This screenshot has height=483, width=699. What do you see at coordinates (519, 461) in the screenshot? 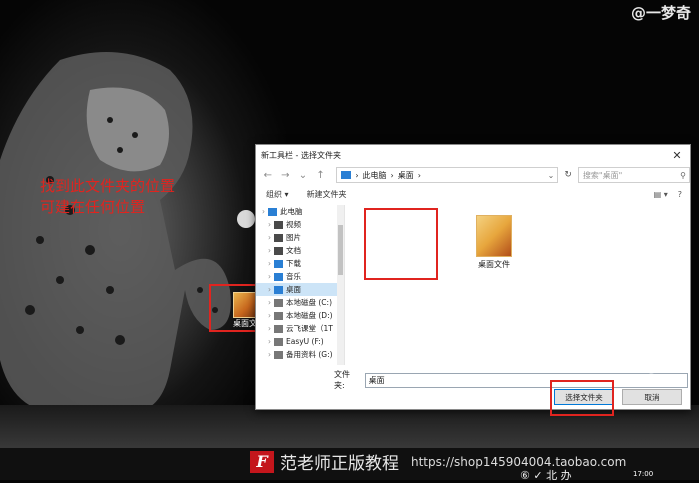
I see `brand-url: https://shop145904004.taobao.com` at bounding box center [519, 461].